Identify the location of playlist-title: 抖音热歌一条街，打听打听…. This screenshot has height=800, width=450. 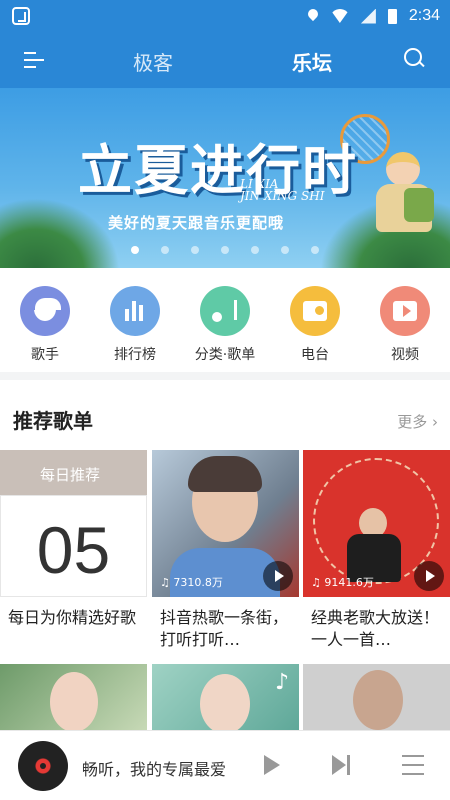
(224, 628).